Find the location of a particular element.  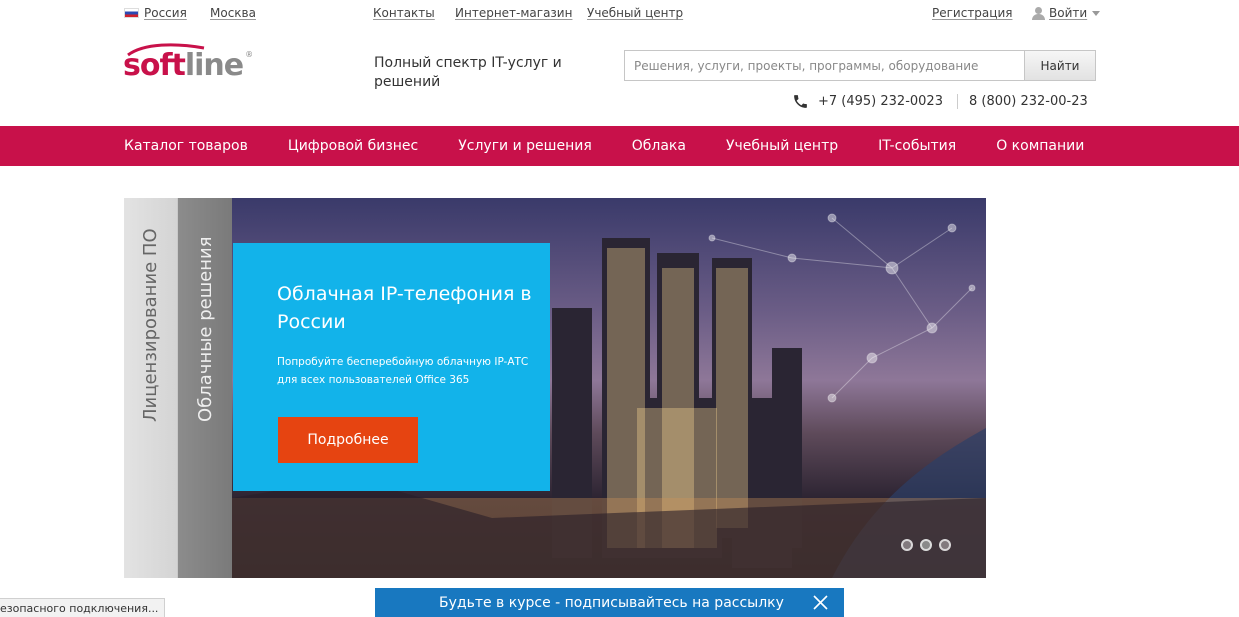

nav-item-about: О компании is located at coordinates (1040, 146).